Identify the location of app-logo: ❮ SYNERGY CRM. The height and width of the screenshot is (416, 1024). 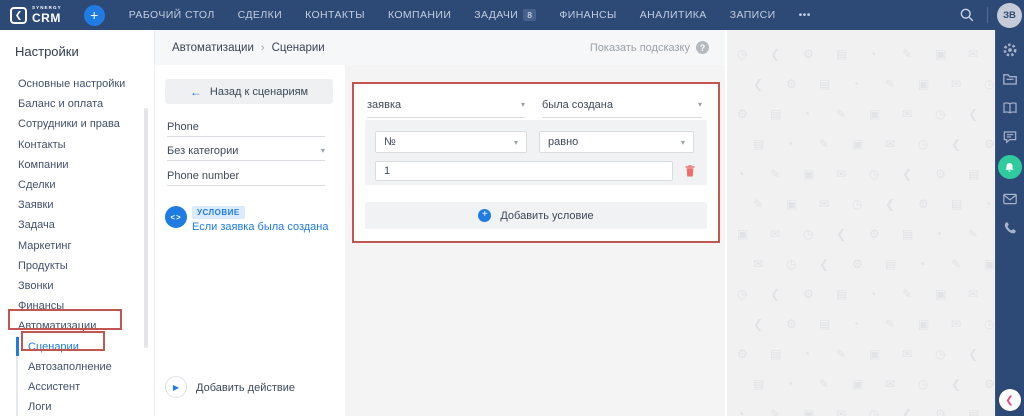
(36, 15).